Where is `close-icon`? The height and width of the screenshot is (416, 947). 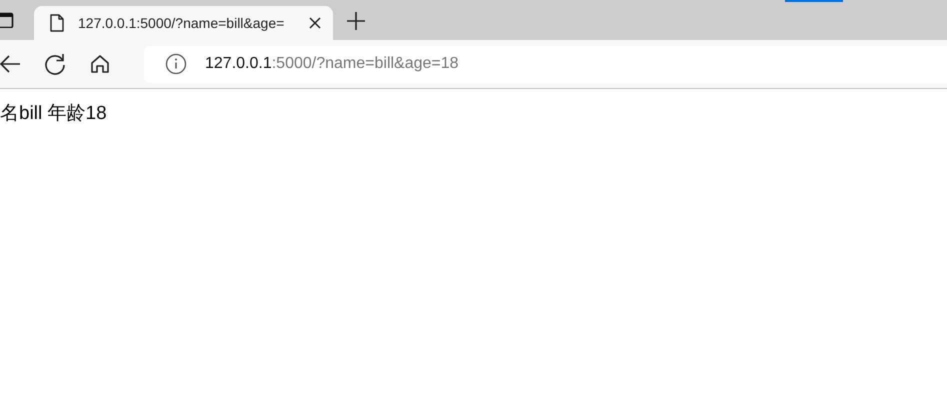 close-icon is located at coordinates (315, 23).